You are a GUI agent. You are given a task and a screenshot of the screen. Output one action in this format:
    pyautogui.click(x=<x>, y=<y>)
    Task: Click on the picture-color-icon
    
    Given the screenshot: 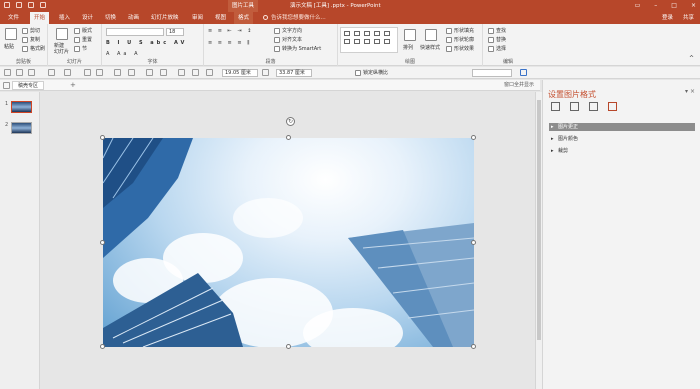 What is the action you would take?
    pyautogui.click(x=99, y=72)
    